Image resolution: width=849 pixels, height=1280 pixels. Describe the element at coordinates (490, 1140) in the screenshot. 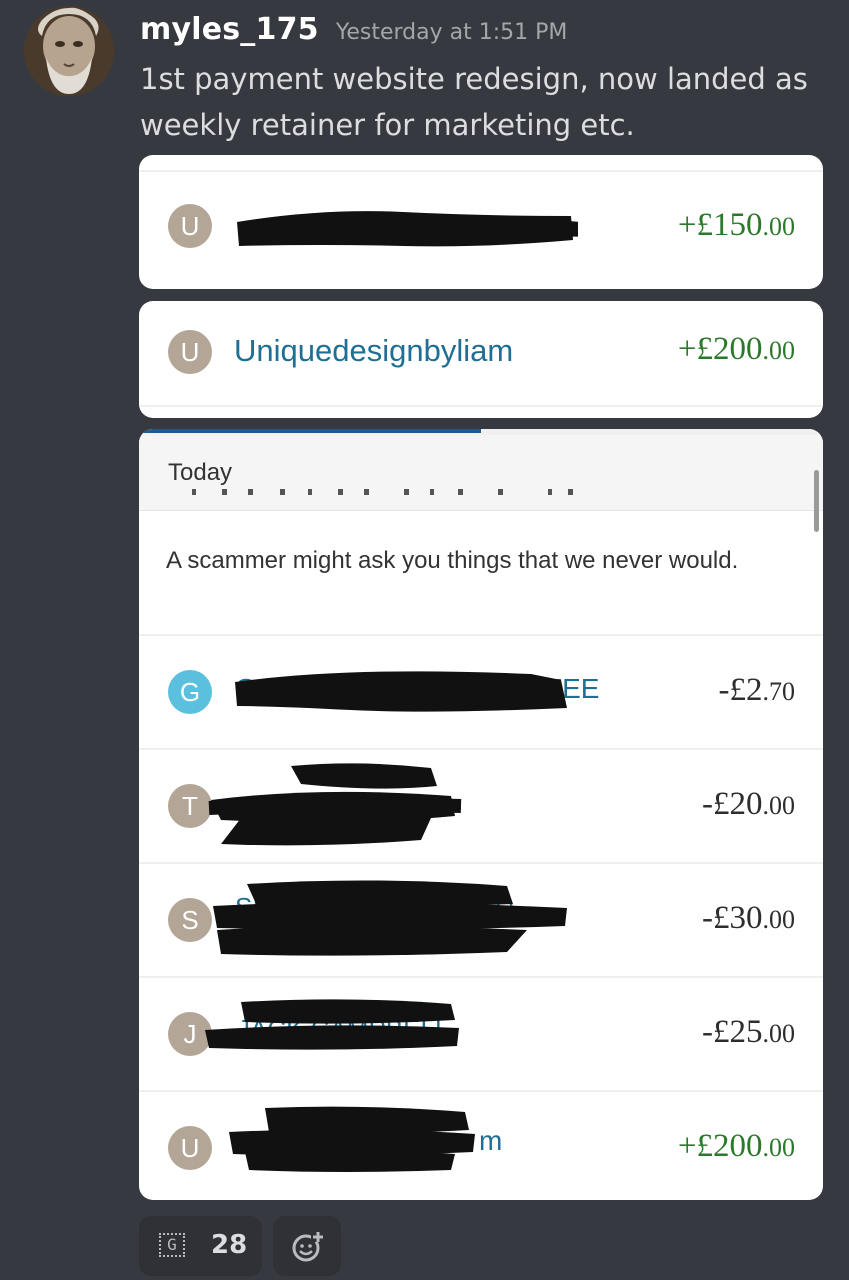

I see `svg-text: m` at that location.